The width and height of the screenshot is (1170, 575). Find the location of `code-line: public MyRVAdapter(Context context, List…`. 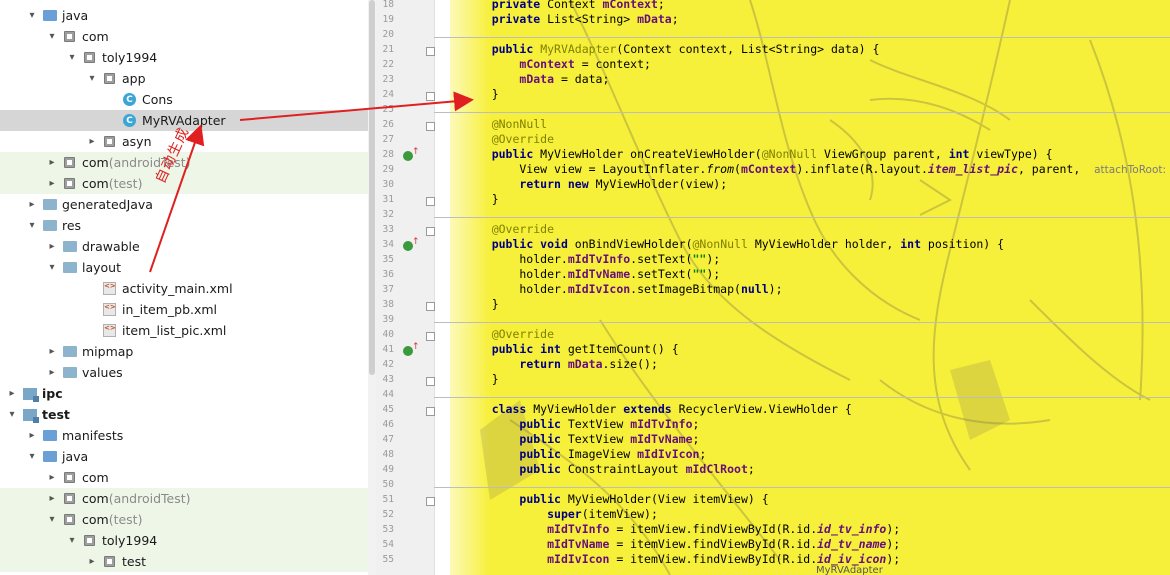

code-line: public MyRVAdapter(Context context, List… is located at coordinates (672, 49).